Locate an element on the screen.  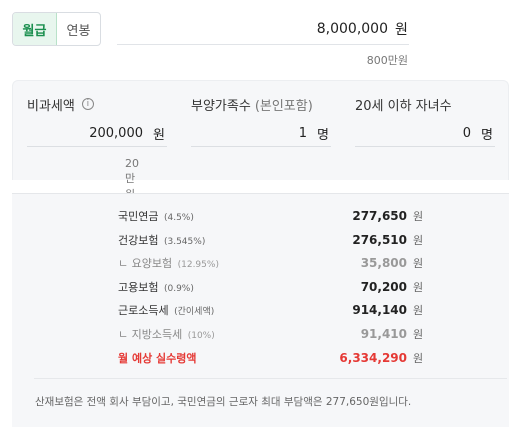
result-amount: 35,800 is located at coordinates (383, 263).